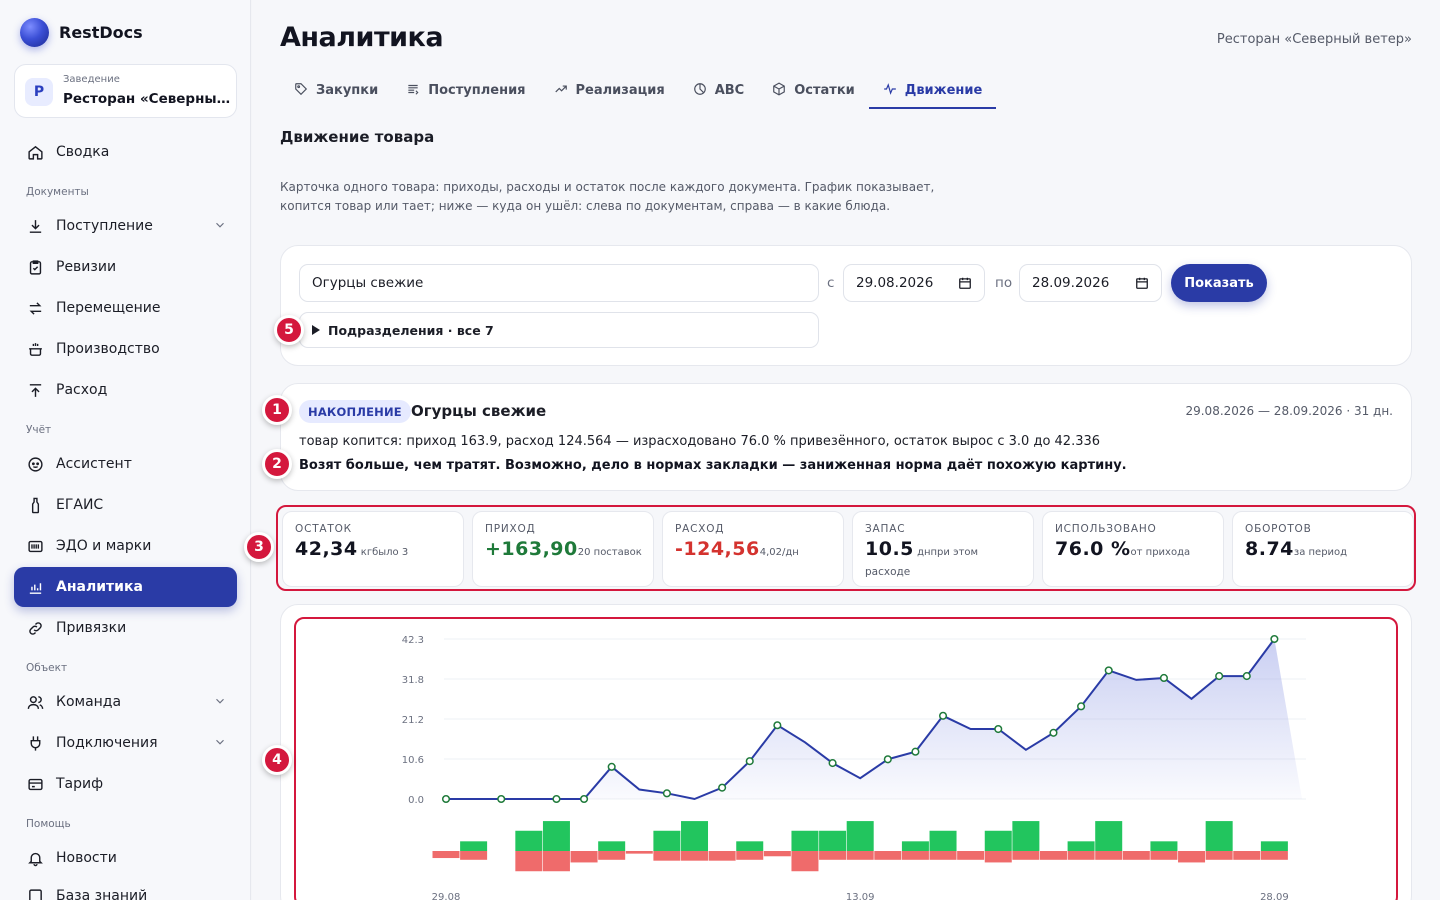 The width and height of the screenshot is (1440, 900). Describe the element at coordinates (125, 702) in the screenshot. I see `sidebar-item-team: Команда` at that location.